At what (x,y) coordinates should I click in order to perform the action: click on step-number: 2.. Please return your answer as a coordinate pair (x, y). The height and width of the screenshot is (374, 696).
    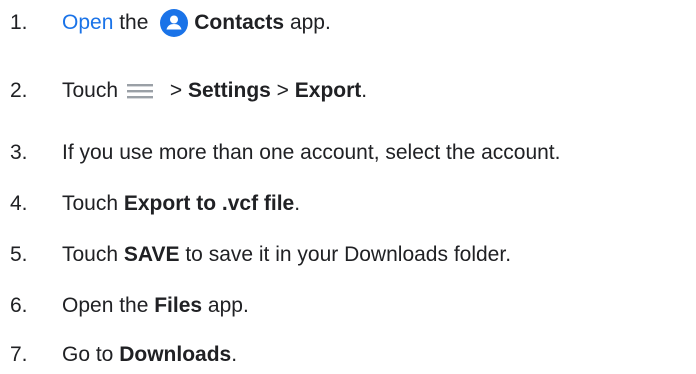
    Looking at the image, I should click on (19, 90).